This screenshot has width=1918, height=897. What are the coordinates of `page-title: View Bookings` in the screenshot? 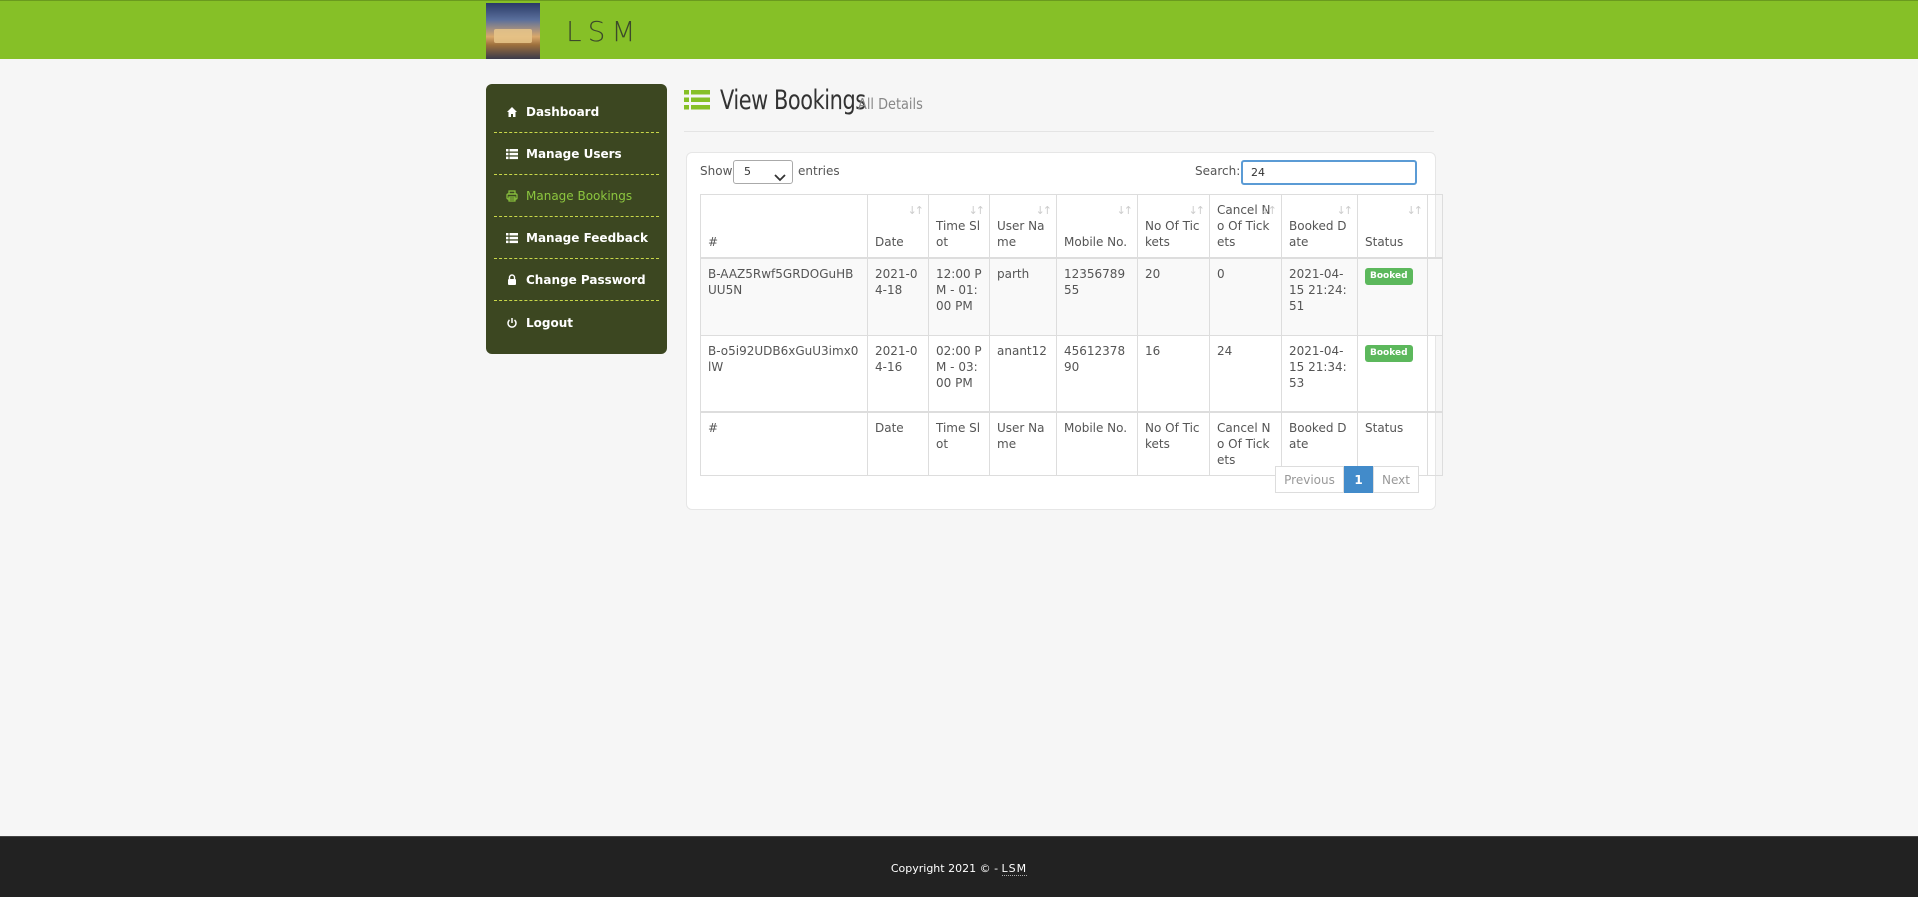 It's located at (793, 100).